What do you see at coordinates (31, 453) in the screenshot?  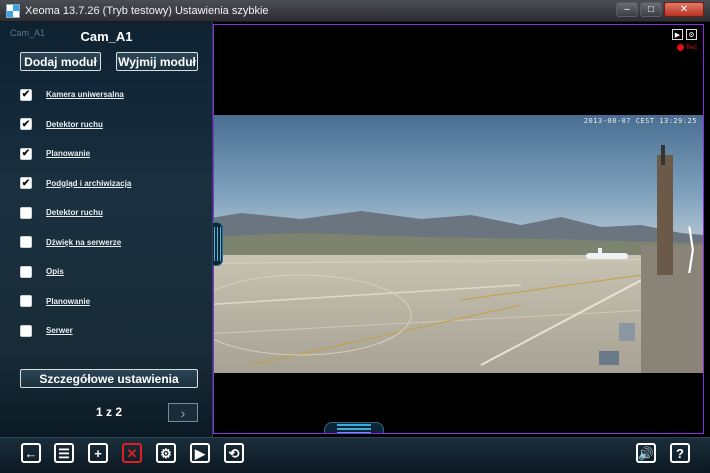 I see `back-icon: ←` at bounding box center [31, 453].